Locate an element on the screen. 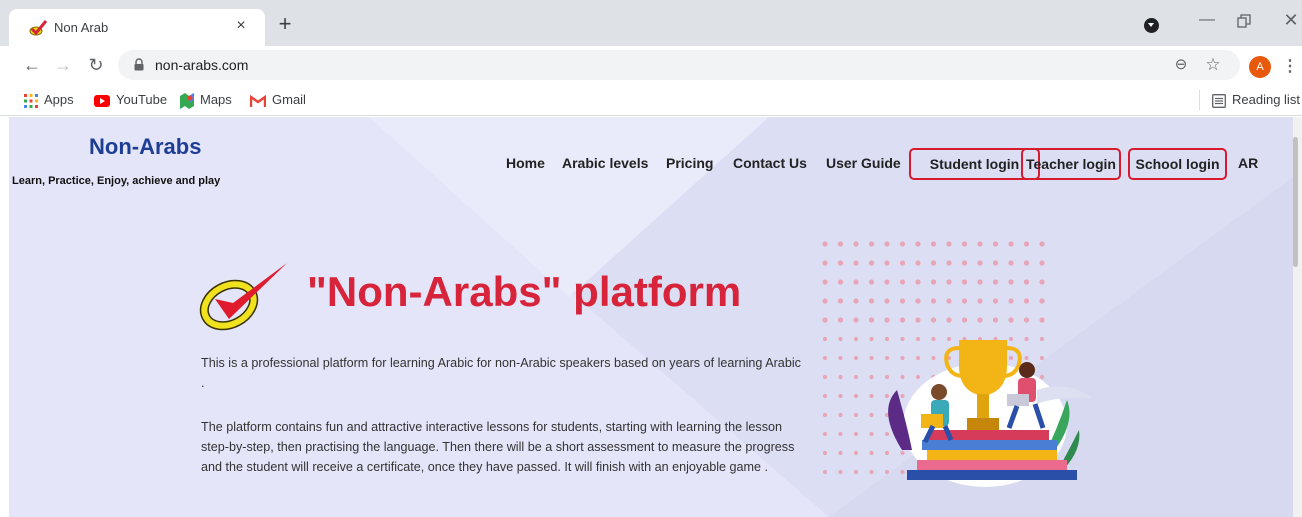  bookmark-apps: Apps is located at coordinates (49, 100).